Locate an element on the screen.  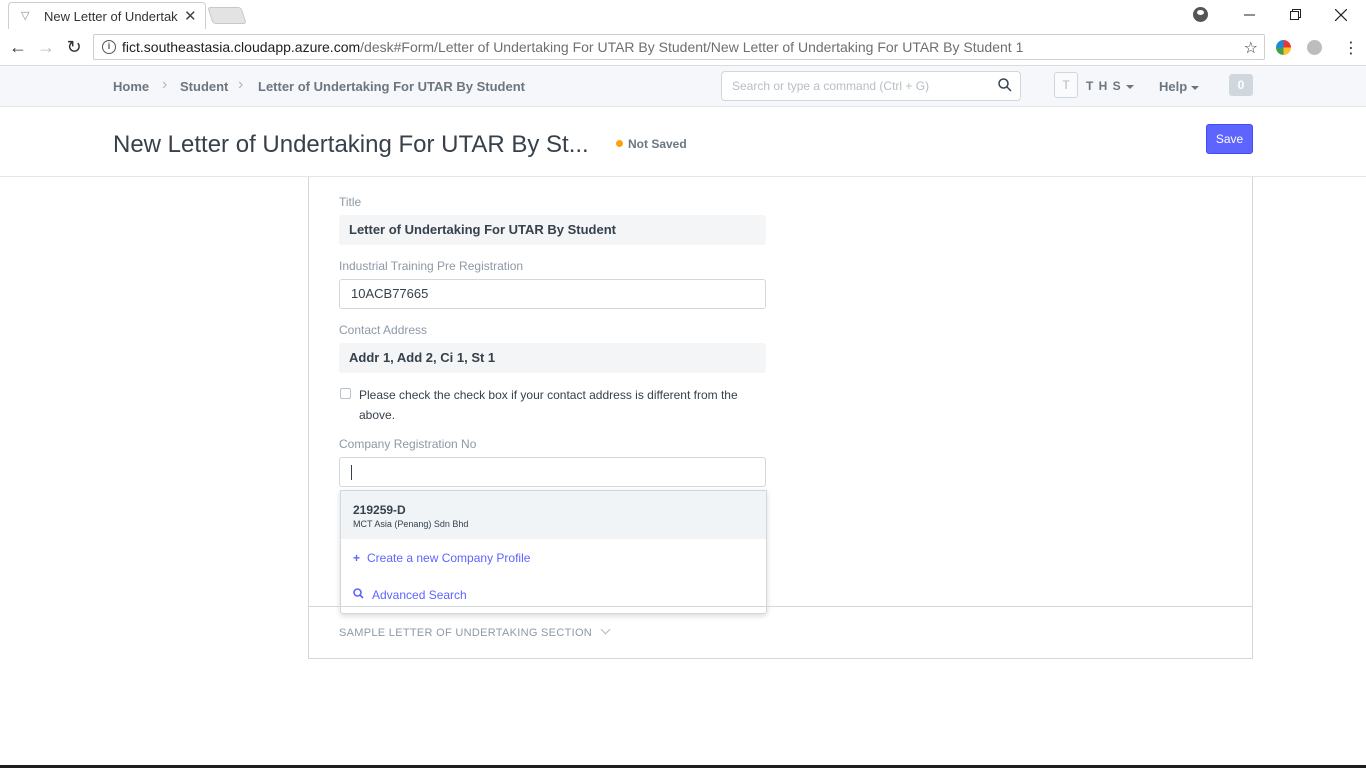
dropdown-option: 219259-D MCT Asia (Penang) Sdn Bhd is located at coordinates (553, 515).